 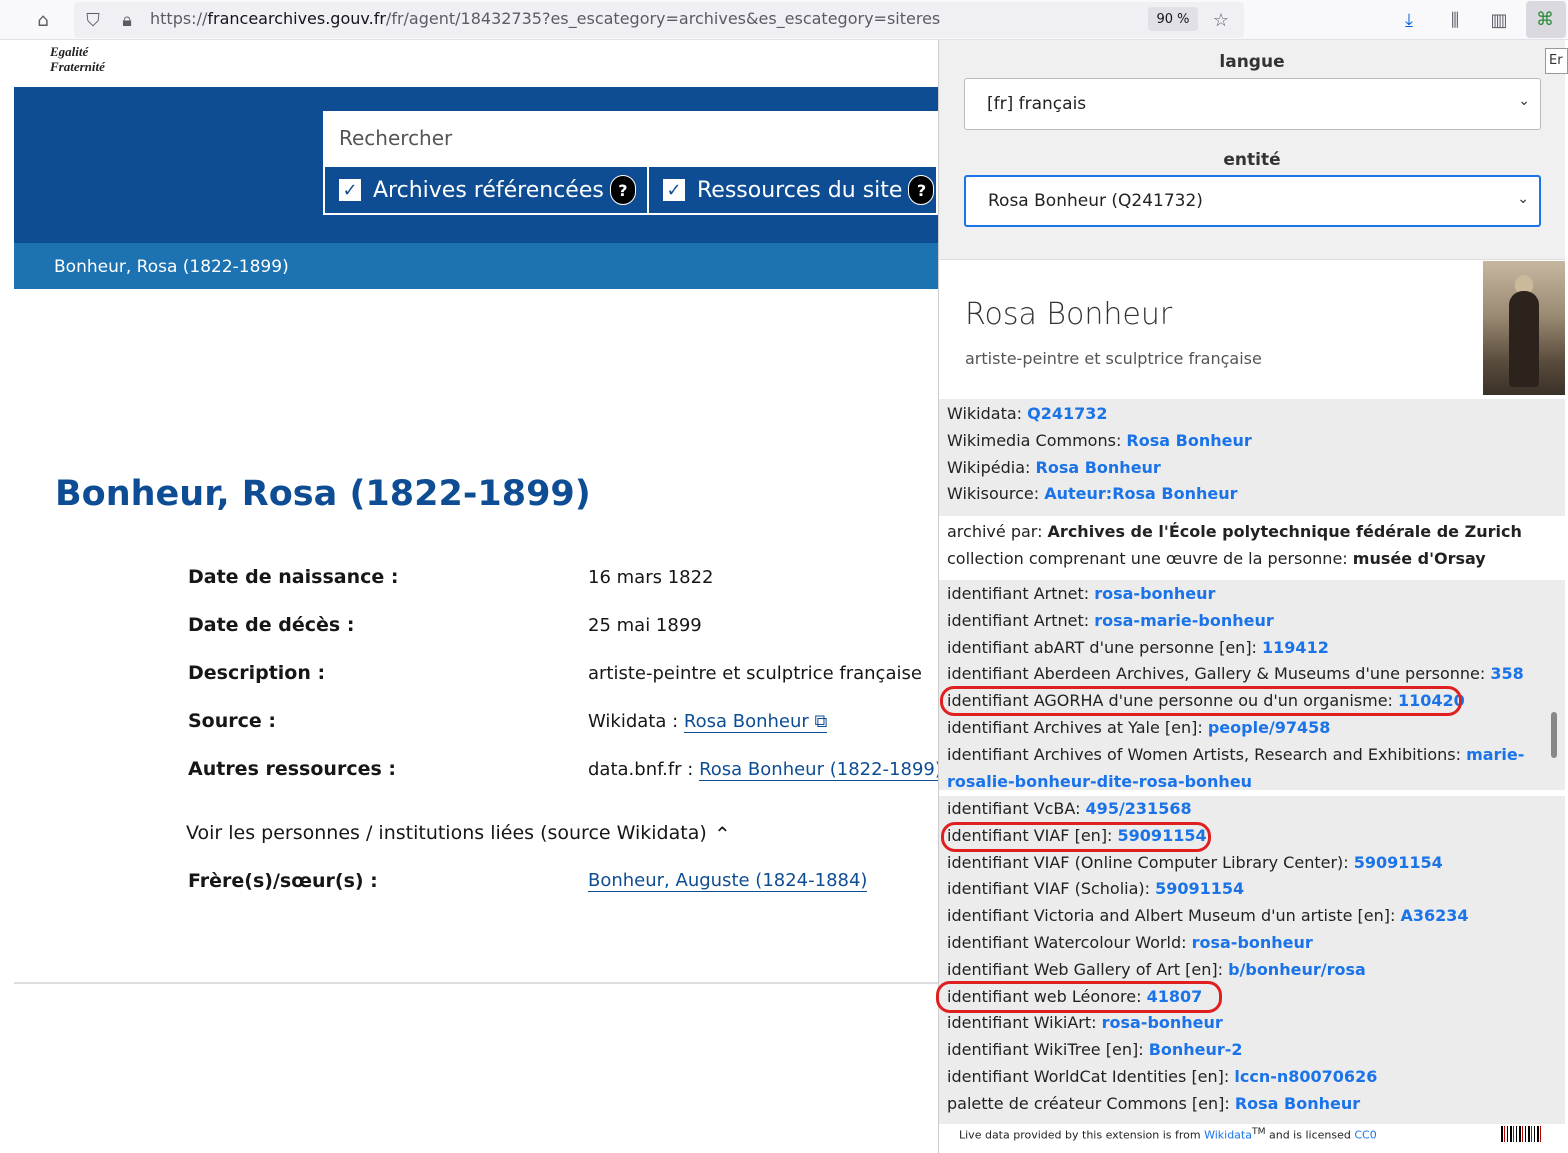 I want to click on identifier-row-key: palette de créateur Commons [en]:, so click(x=1091, y=1103).